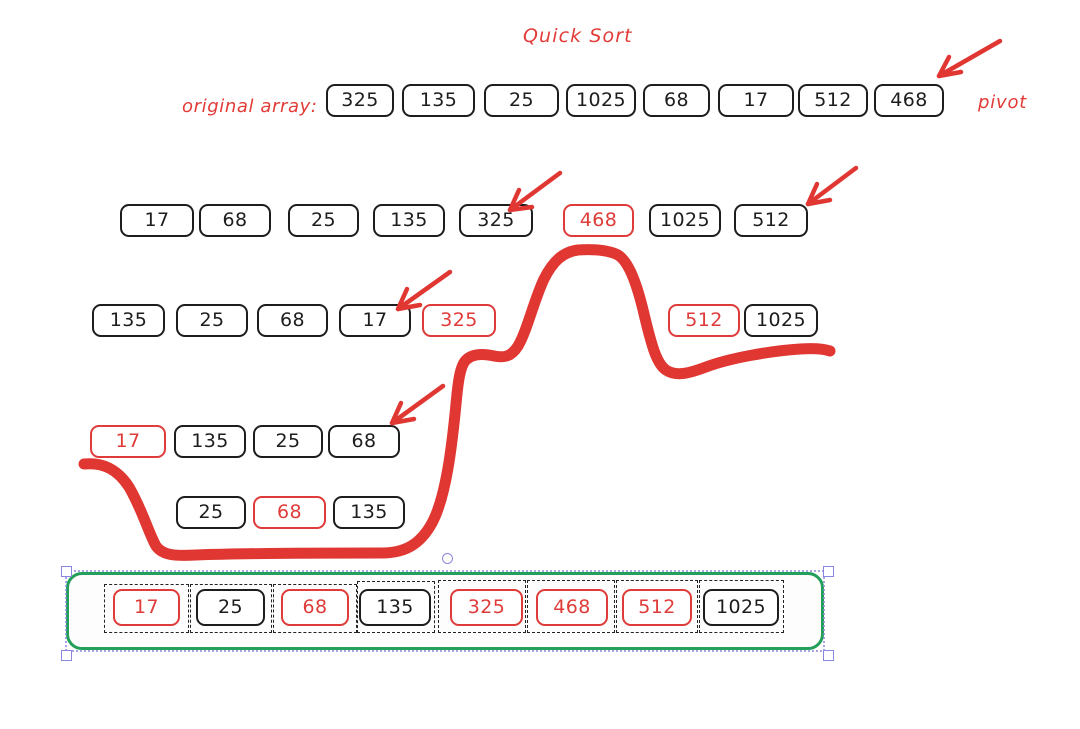 Image resolution: width=1080 pixels, height=729 pixels. I want to click on handle-bottom-left, so click(66, 655).